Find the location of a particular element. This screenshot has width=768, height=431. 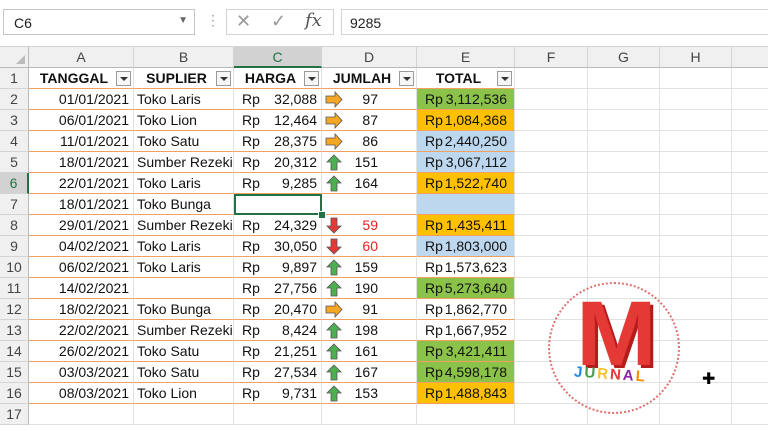

total-cell: Rp 1,488,843 is located at coordinates (466, 393).